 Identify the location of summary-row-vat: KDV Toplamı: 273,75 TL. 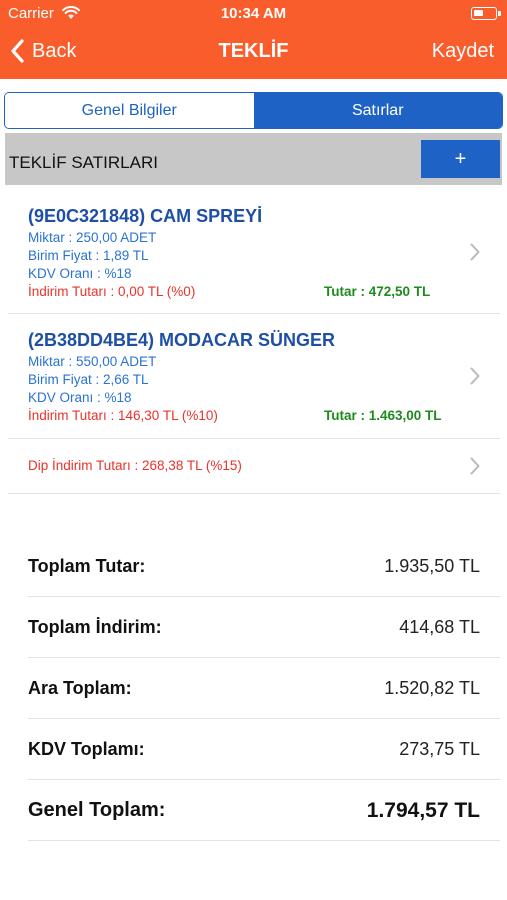
(264, 749).